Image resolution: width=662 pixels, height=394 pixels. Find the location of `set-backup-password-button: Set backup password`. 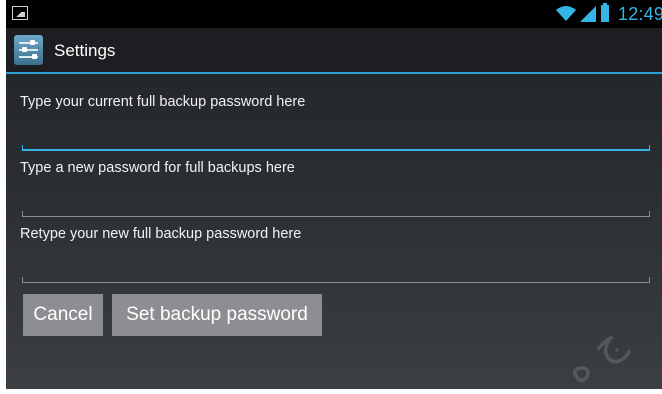

set-backup-password-button: Set backup password is located at coordinates (217, 315).